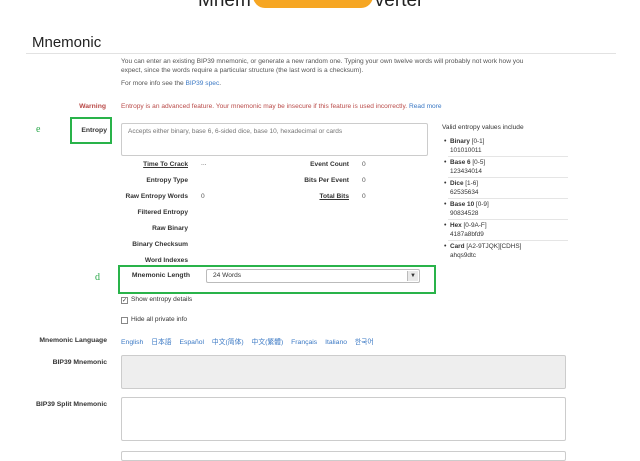 The image size is (640, 461). I want to click on show-entropy-details-checkbox: ✓, so click(124, 300).